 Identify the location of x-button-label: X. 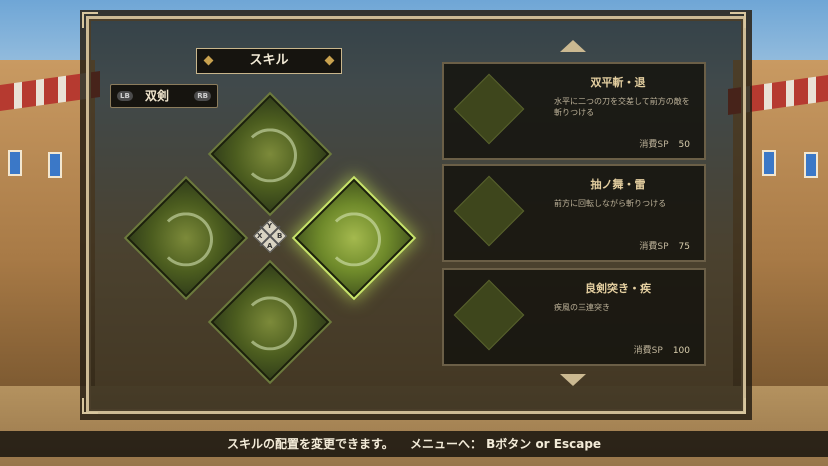
(260, 236).